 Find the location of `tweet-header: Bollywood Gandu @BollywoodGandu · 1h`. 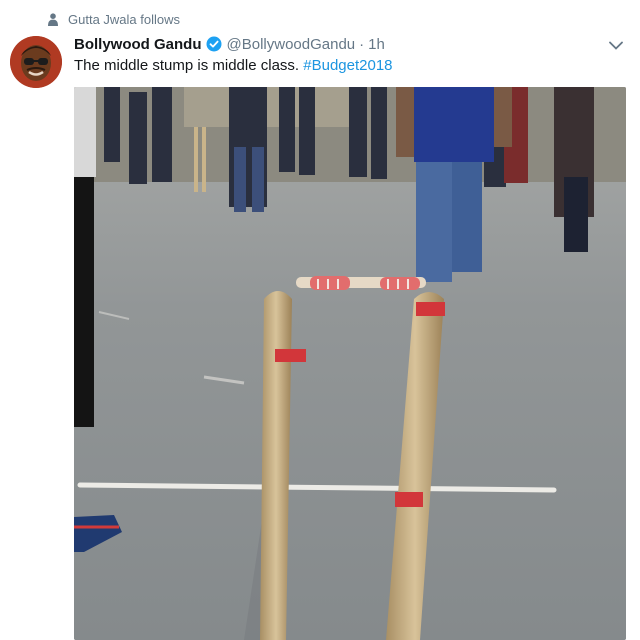

tweet-header: Bollywood Gandu @BollywoodGandu · 1h is located at coordinates (229, 44).